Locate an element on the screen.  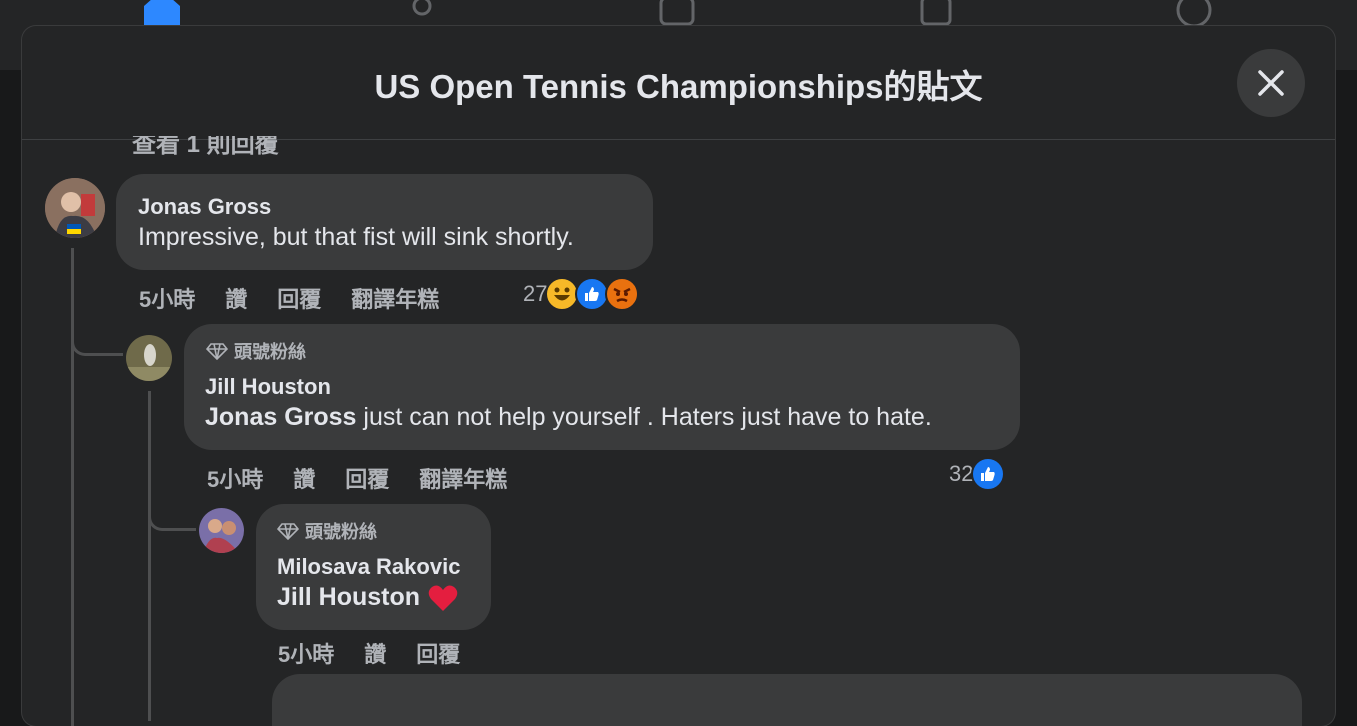
comment-author: Jonas Gross is located at coordinates (204, 207).